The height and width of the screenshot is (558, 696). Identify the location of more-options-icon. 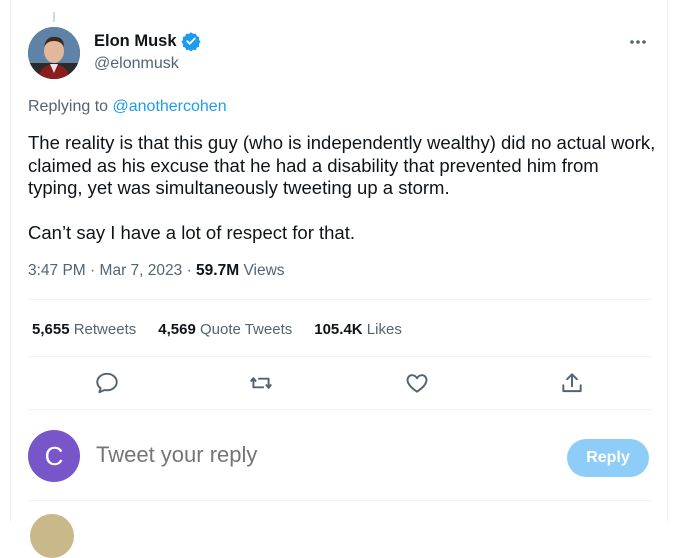
(638, 40).